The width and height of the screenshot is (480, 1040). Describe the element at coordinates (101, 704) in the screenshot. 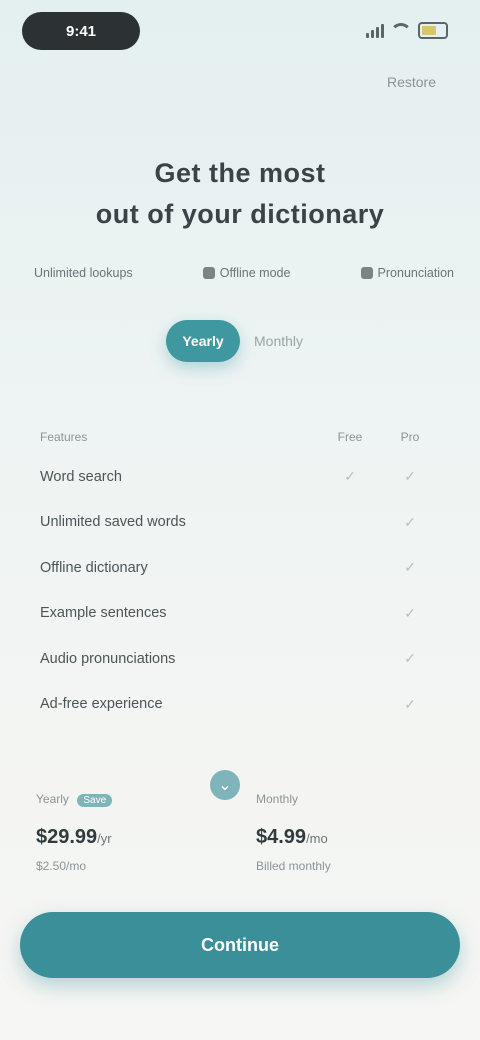

I see `row-label: Ad-free experience` at that location.